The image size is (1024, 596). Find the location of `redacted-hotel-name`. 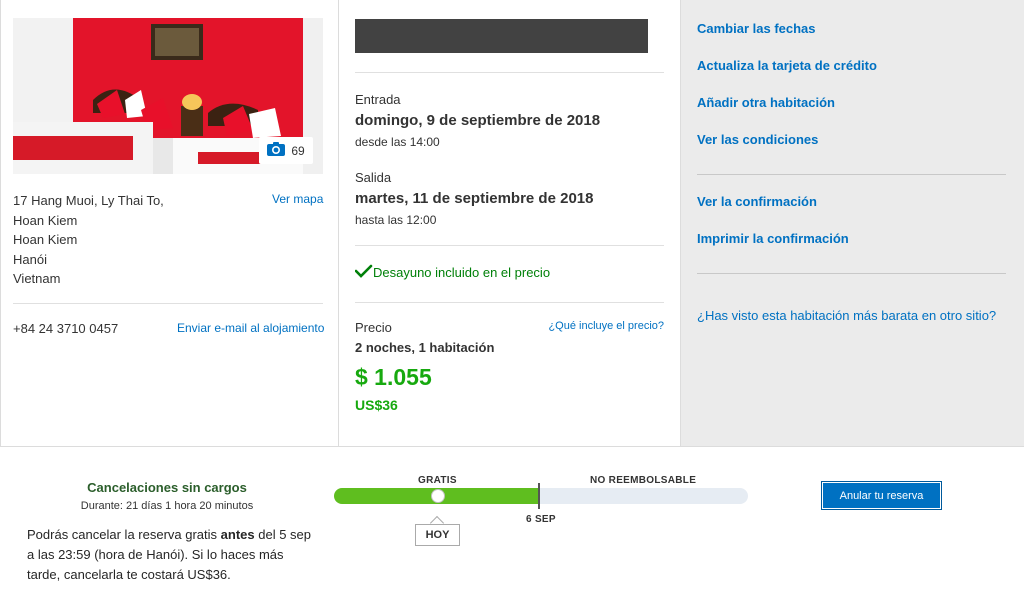

redacted-hotel-name is located at coordinates (501, 36).